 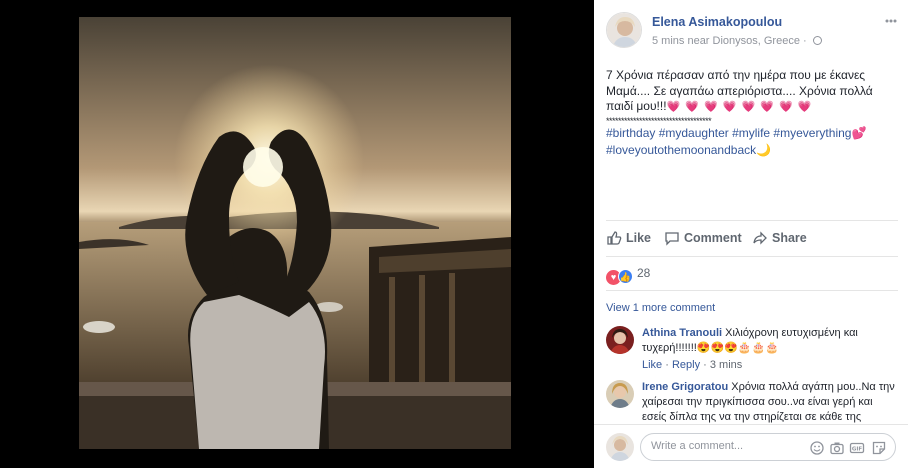 I want to click on share-label: Share, so click(x=789, y=238).